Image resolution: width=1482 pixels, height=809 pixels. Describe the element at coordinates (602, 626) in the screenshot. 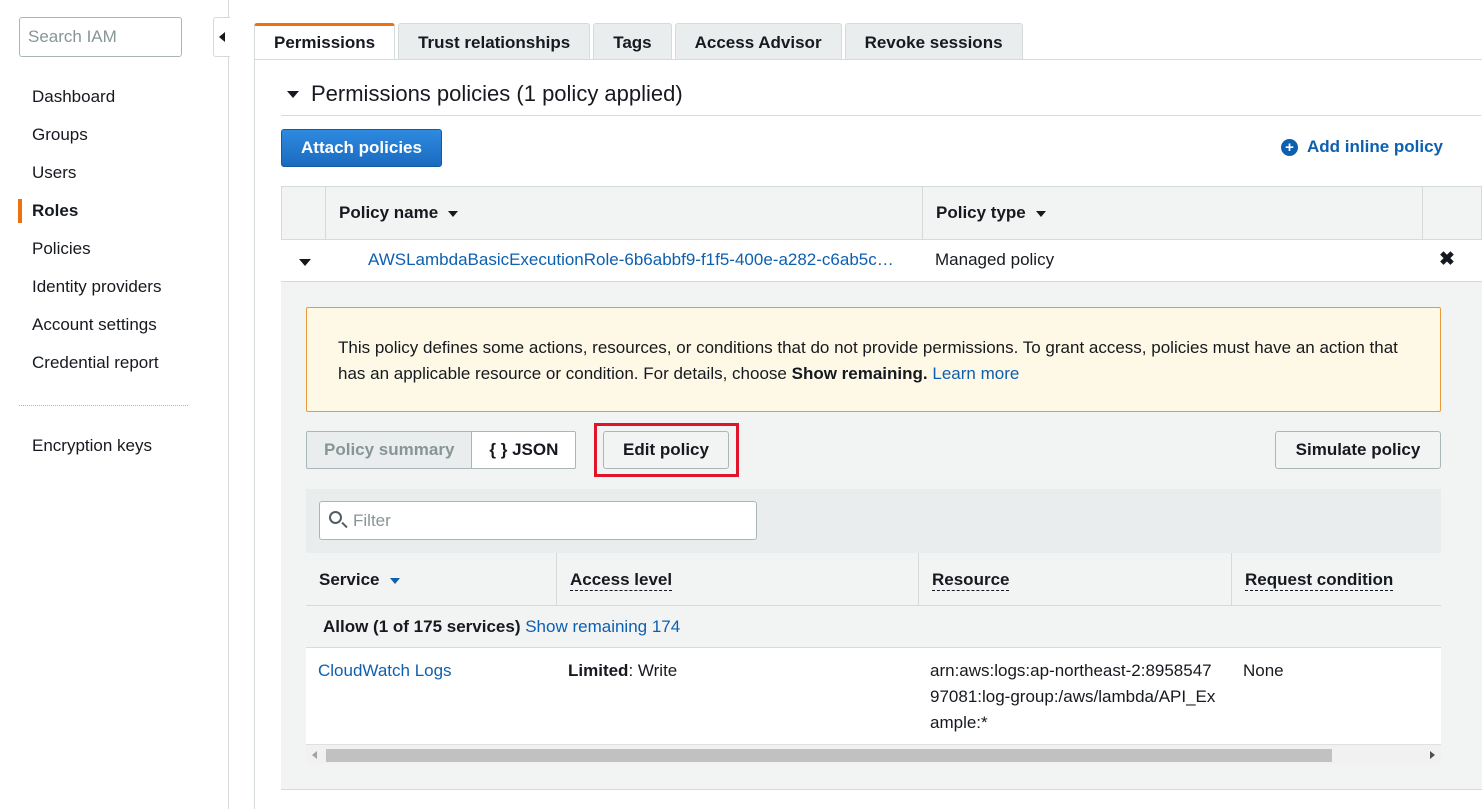

I see `show-remaining-link: Show remaining 174` at that location.